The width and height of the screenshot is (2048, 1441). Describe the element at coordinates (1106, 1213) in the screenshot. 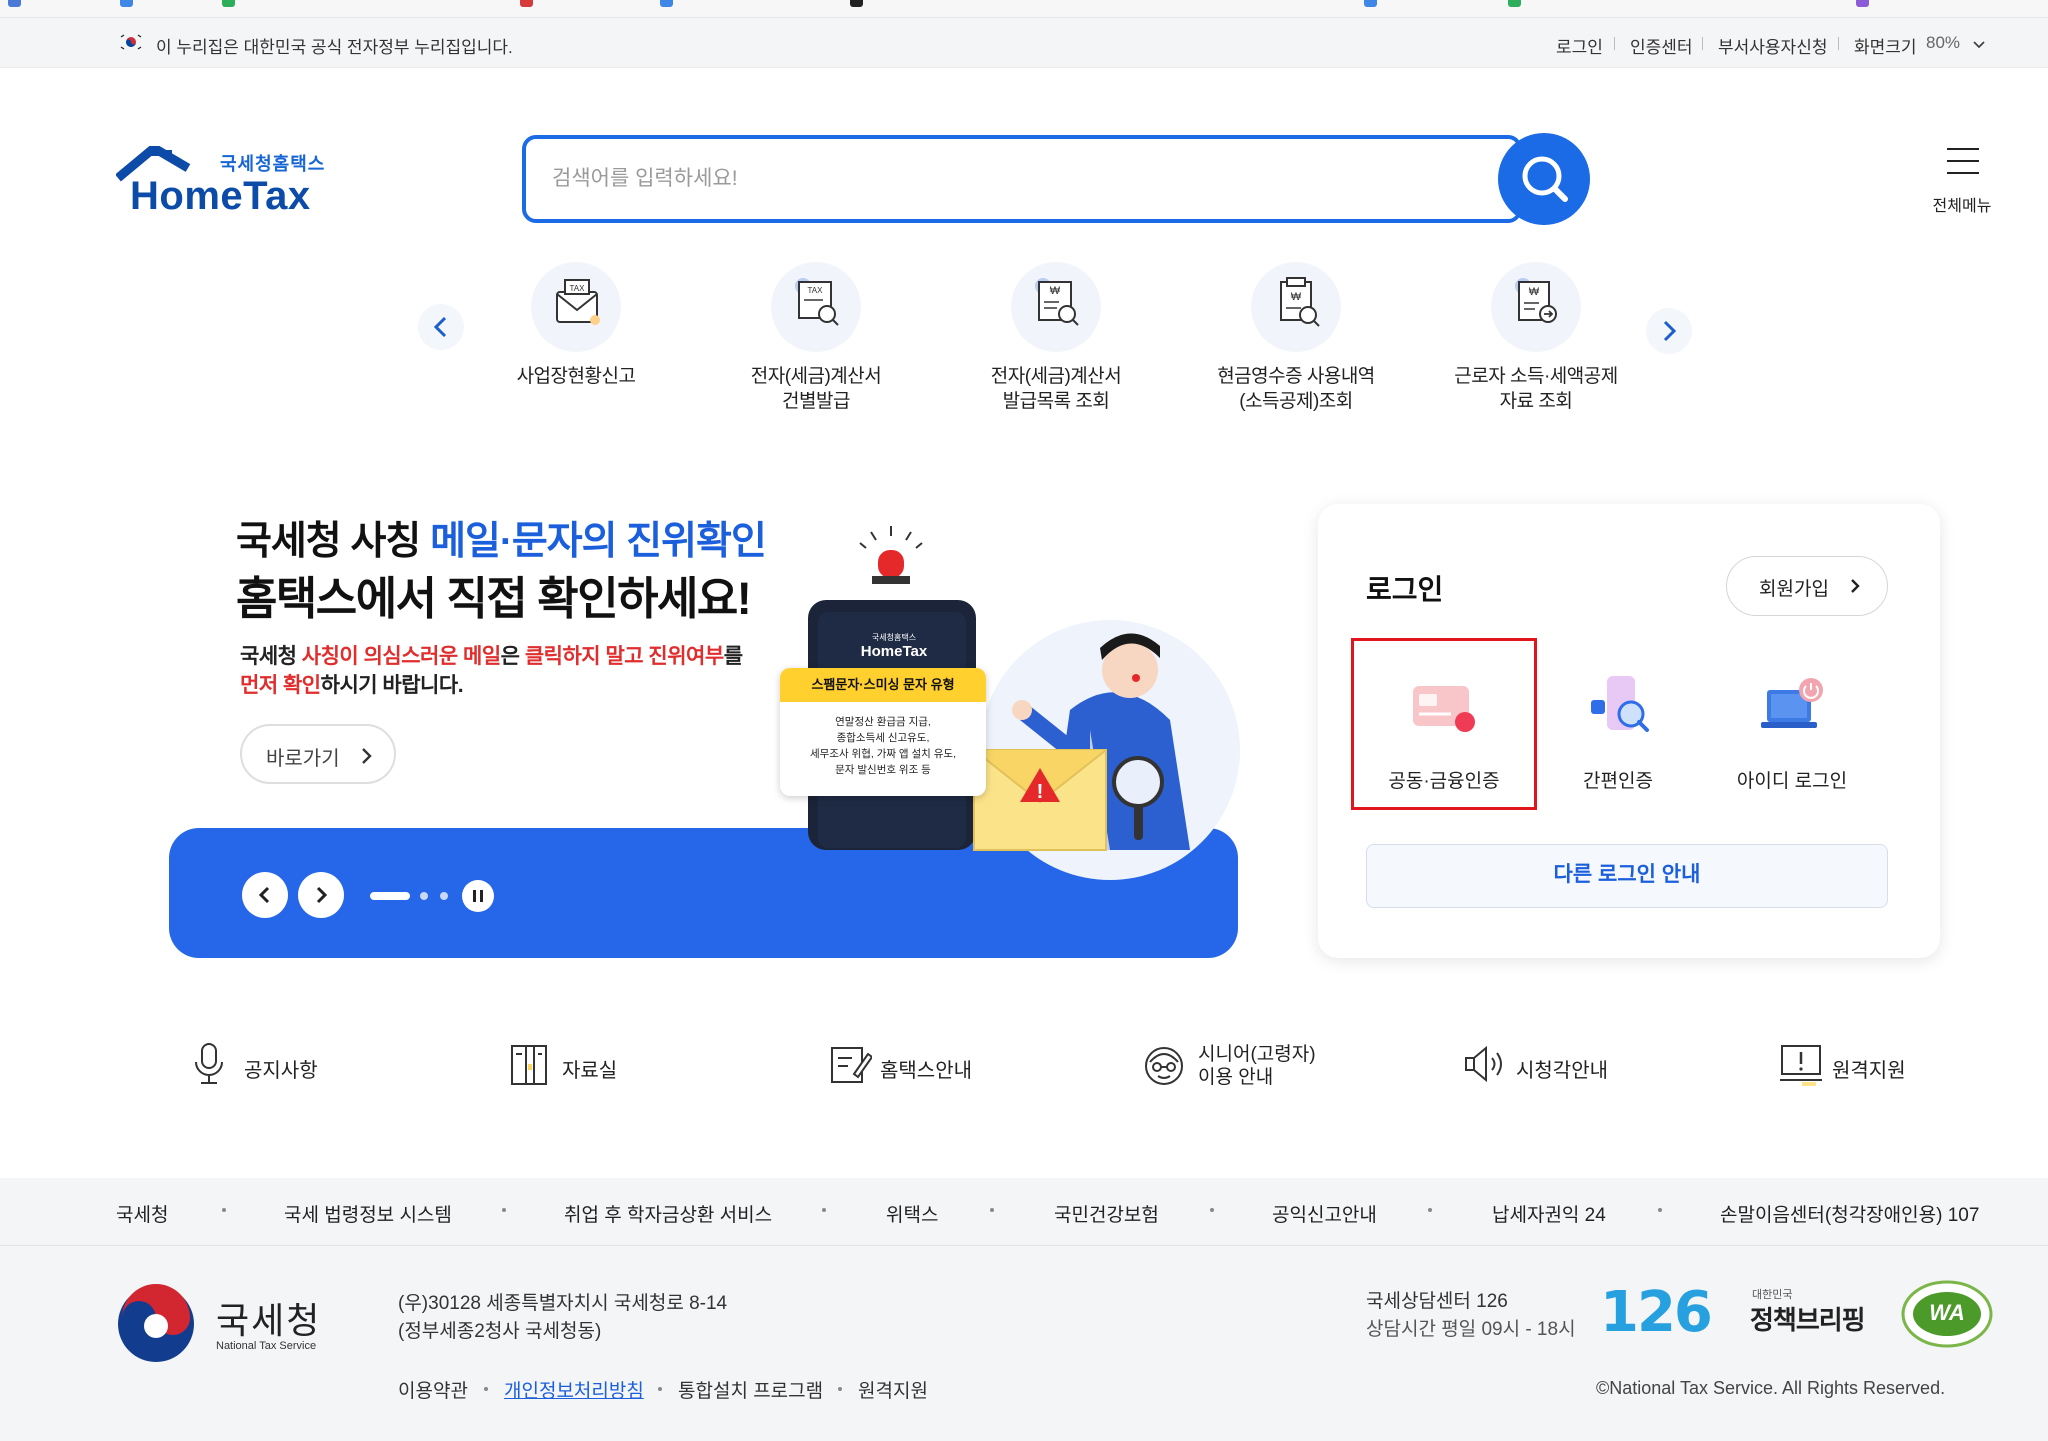

I see `footer-link: 국민건강보험` at that location.